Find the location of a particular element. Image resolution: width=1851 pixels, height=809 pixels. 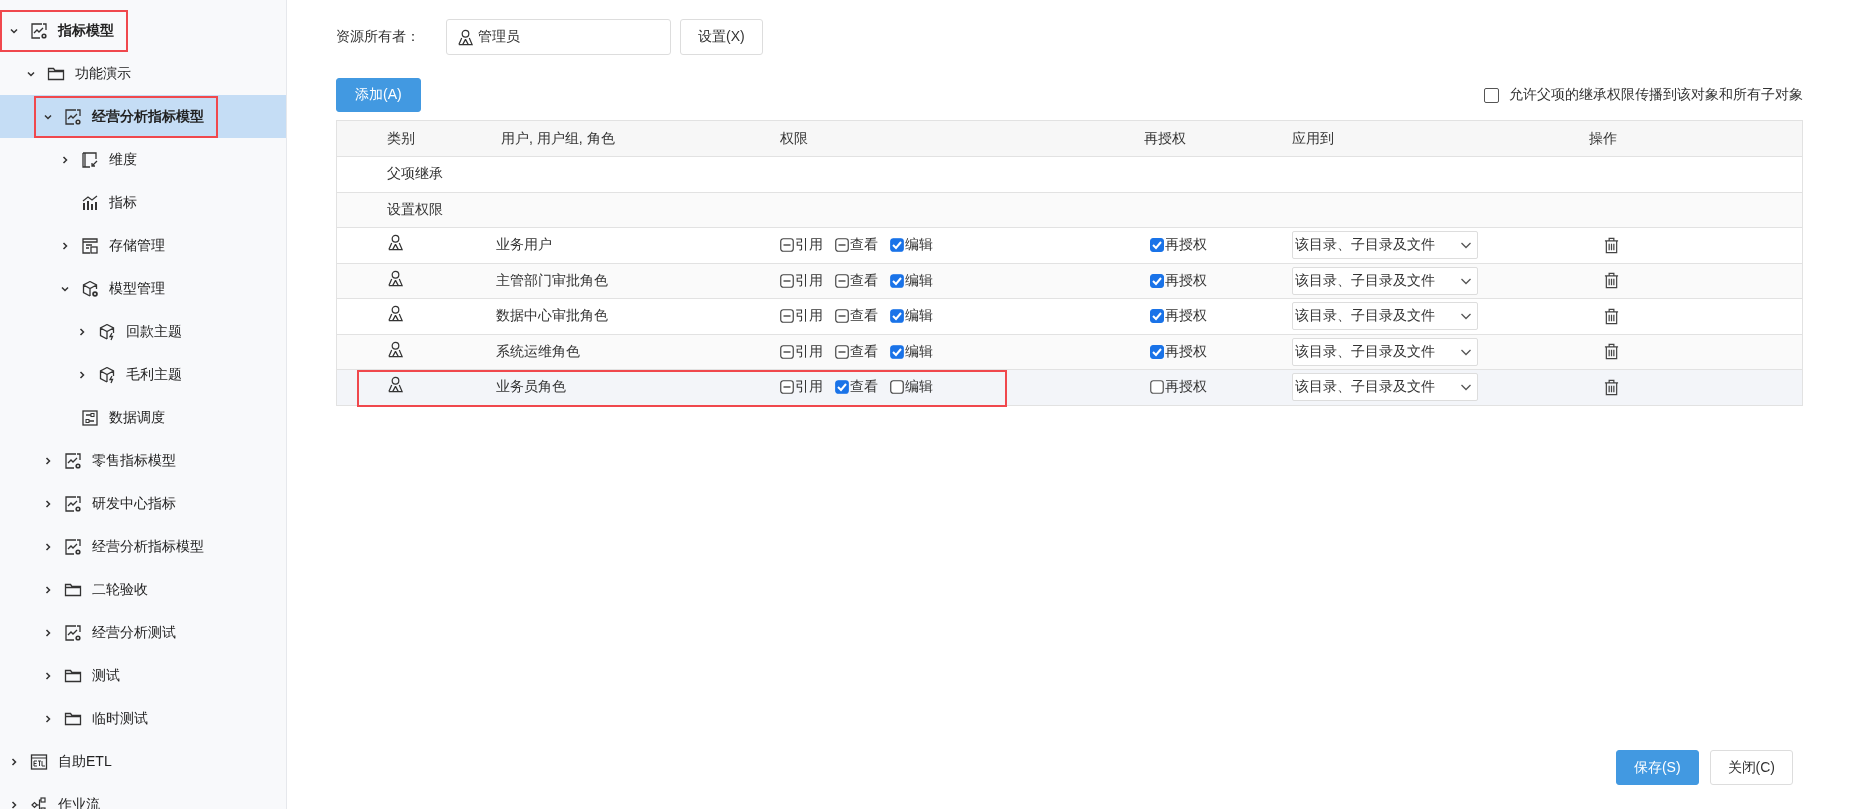

tree-item: 零售指标模型 is located at coordinates (112, 460).